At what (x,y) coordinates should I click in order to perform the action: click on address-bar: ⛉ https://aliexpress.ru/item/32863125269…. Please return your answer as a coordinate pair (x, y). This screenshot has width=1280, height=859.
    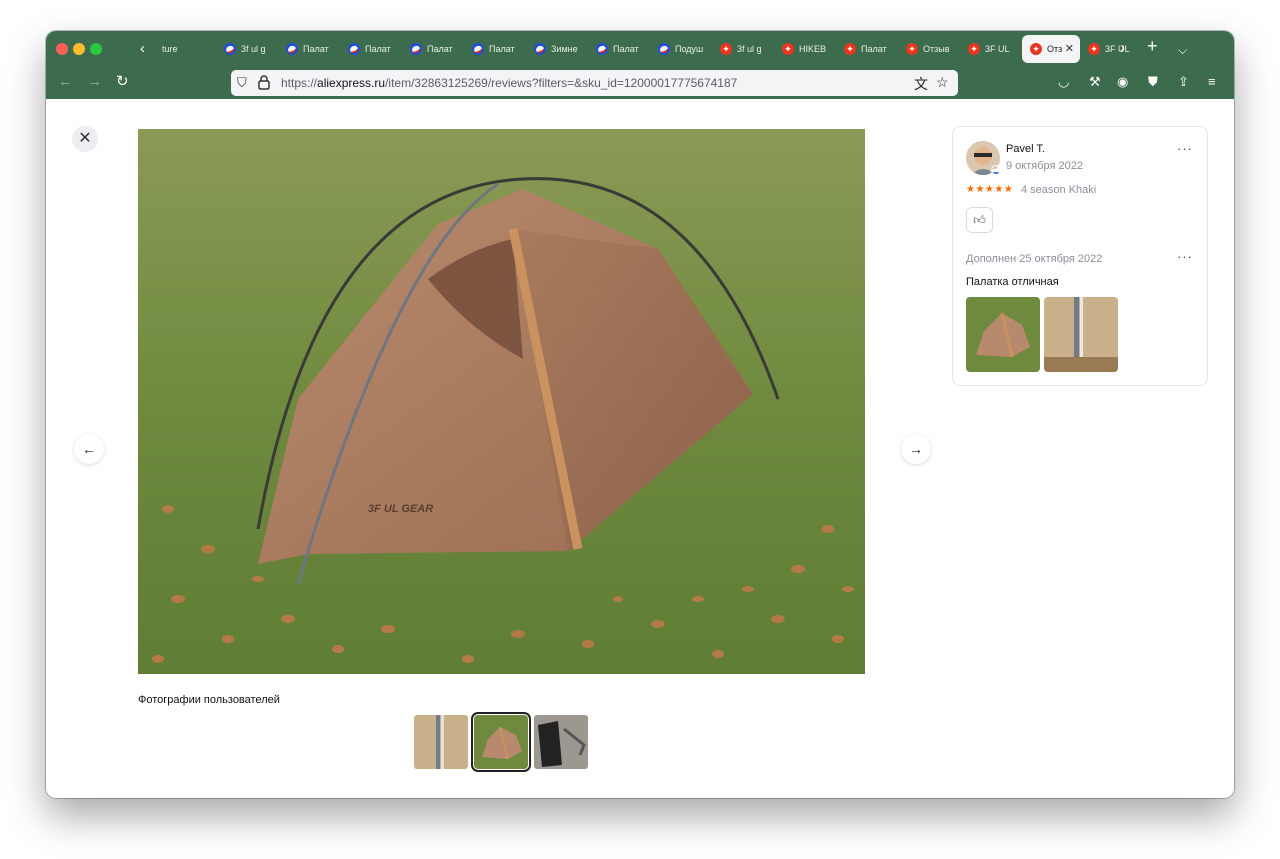
    Looking at the image, I should click on (594, 83).